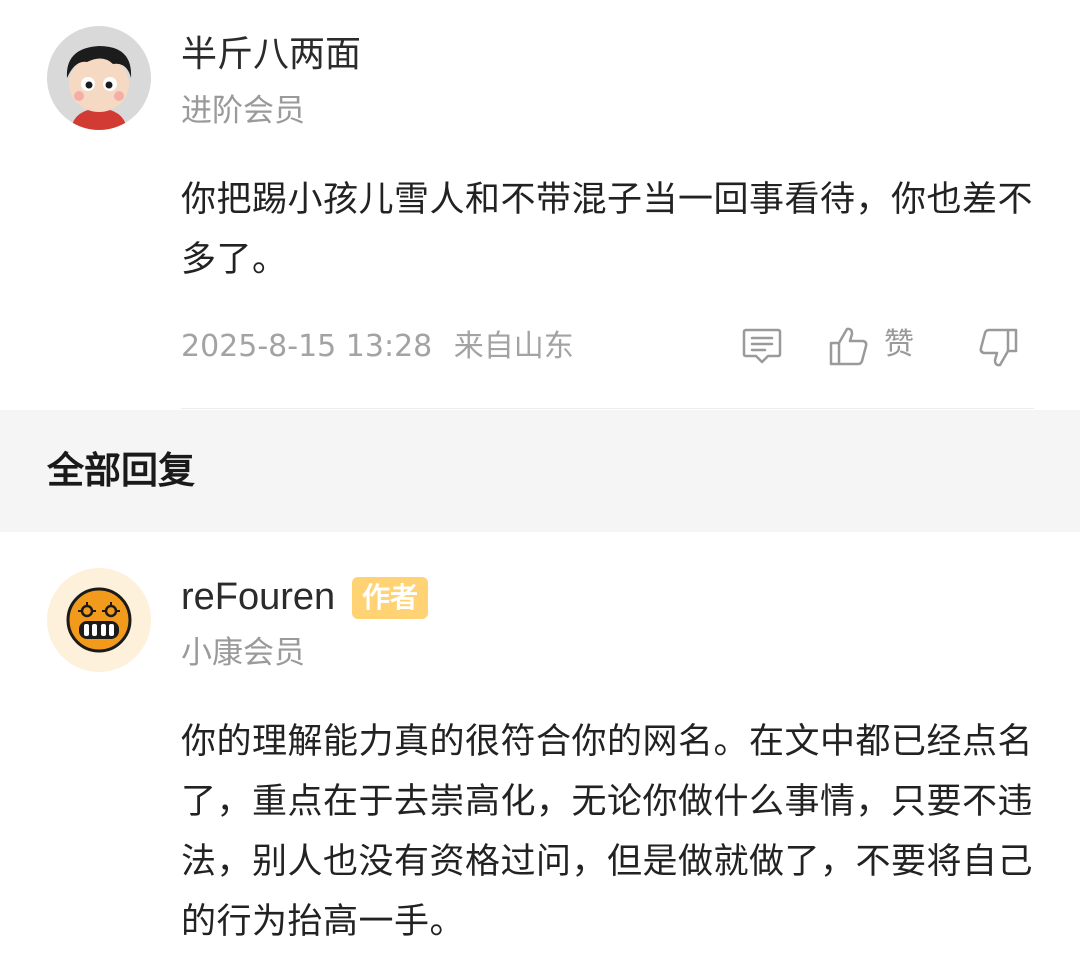 The height and width of the screenshot is (978, 1080). What do you see at coordinates (607, 408) in the screenshot?
I see `divider` at bounding box center [607, 408].